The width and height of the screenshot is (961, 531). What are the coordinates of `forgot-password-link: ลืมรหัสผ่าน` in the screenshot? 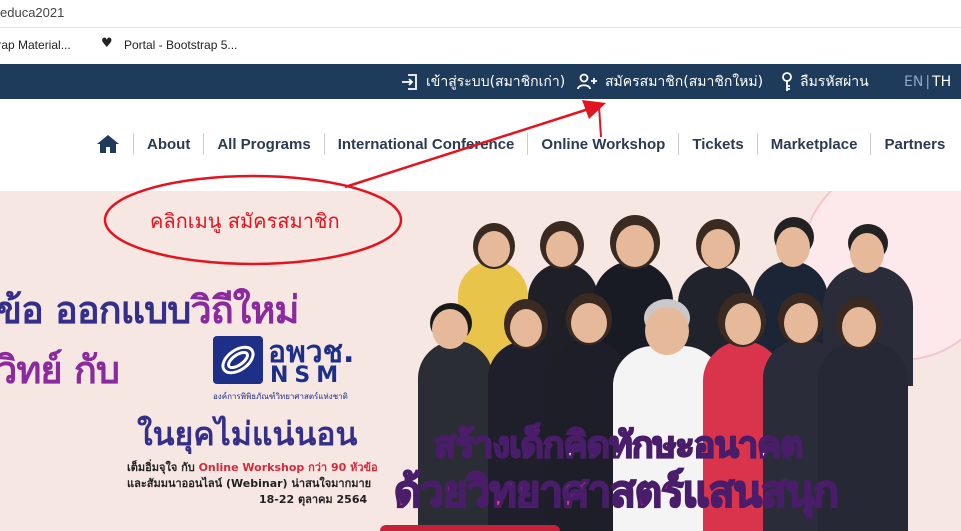 It's located at (824, 81).